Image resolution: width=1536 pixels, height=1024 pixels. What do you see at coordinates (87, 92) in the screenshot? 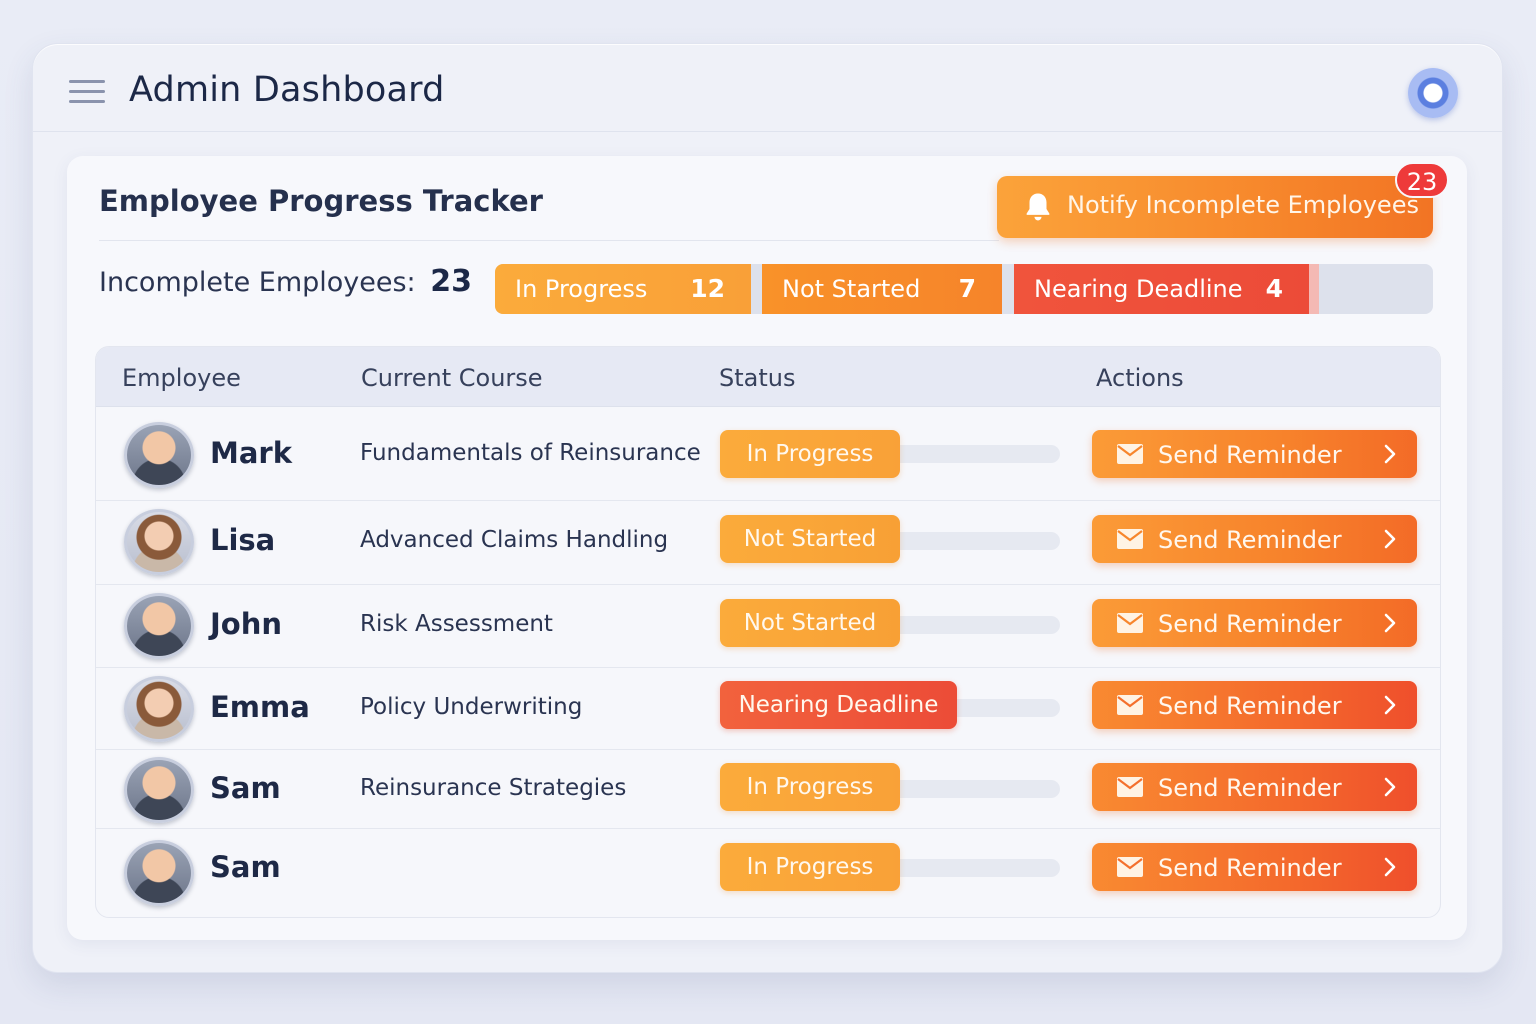
I see `hamburger-menu-icon` at bounding box center [87, 92].